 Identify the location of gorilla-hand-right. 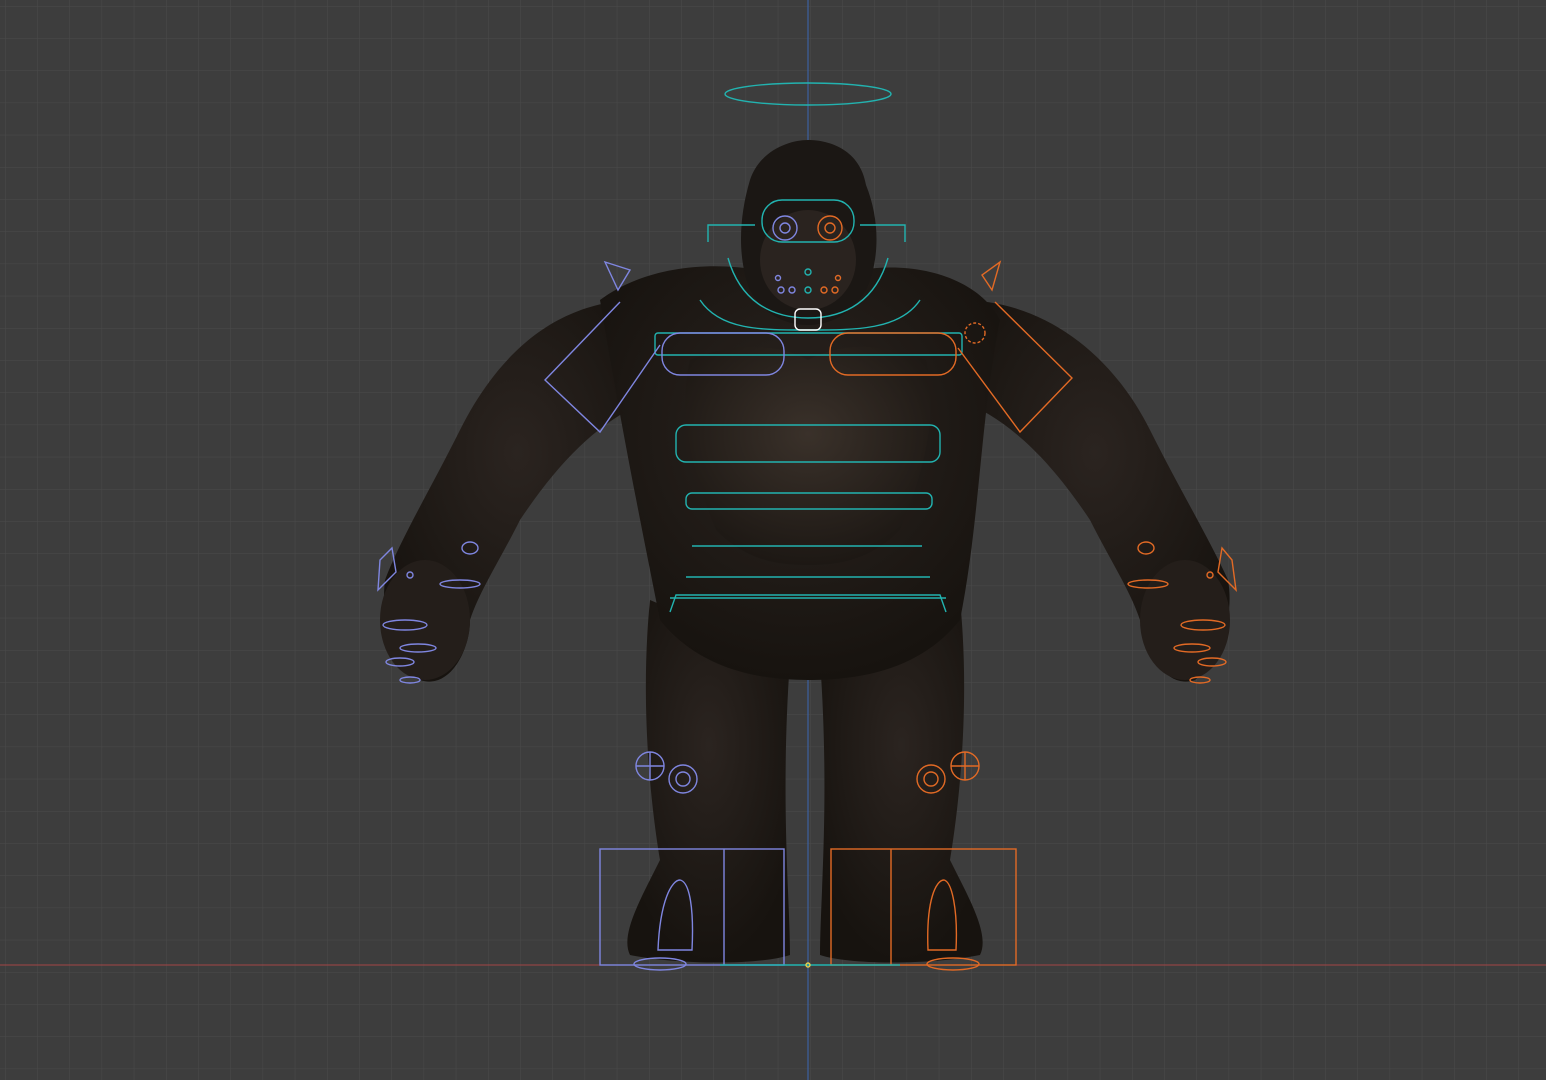
(1185, 620).